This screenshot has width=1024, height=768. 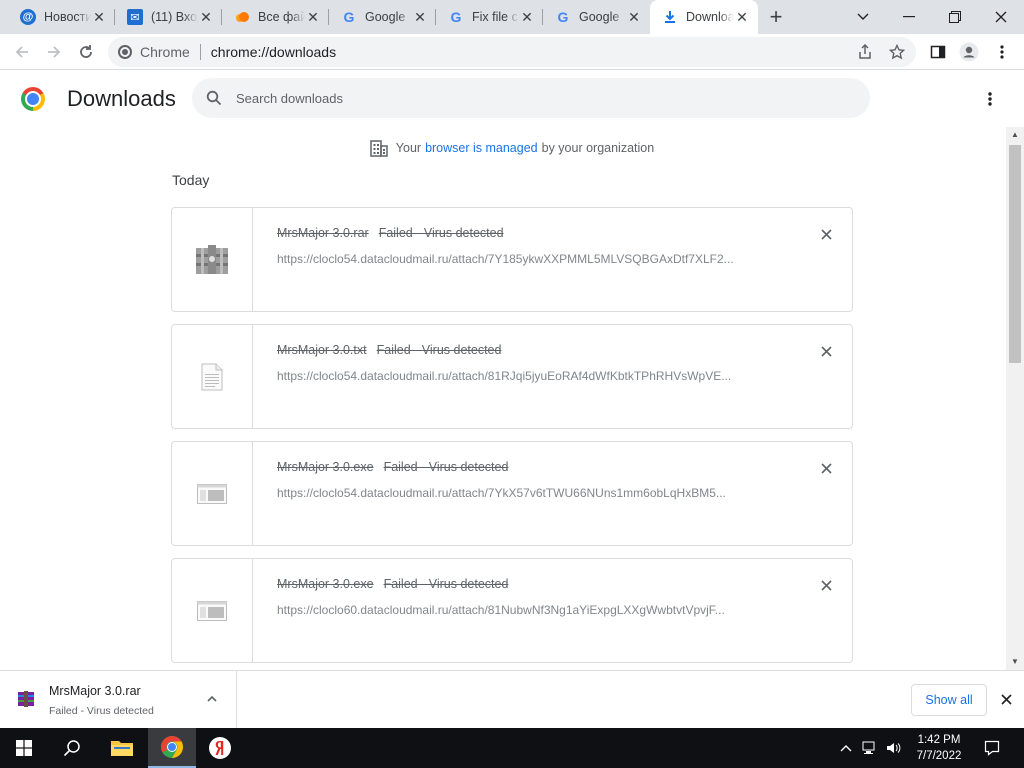 I want to click on start-button, so click(x=24, y=748).